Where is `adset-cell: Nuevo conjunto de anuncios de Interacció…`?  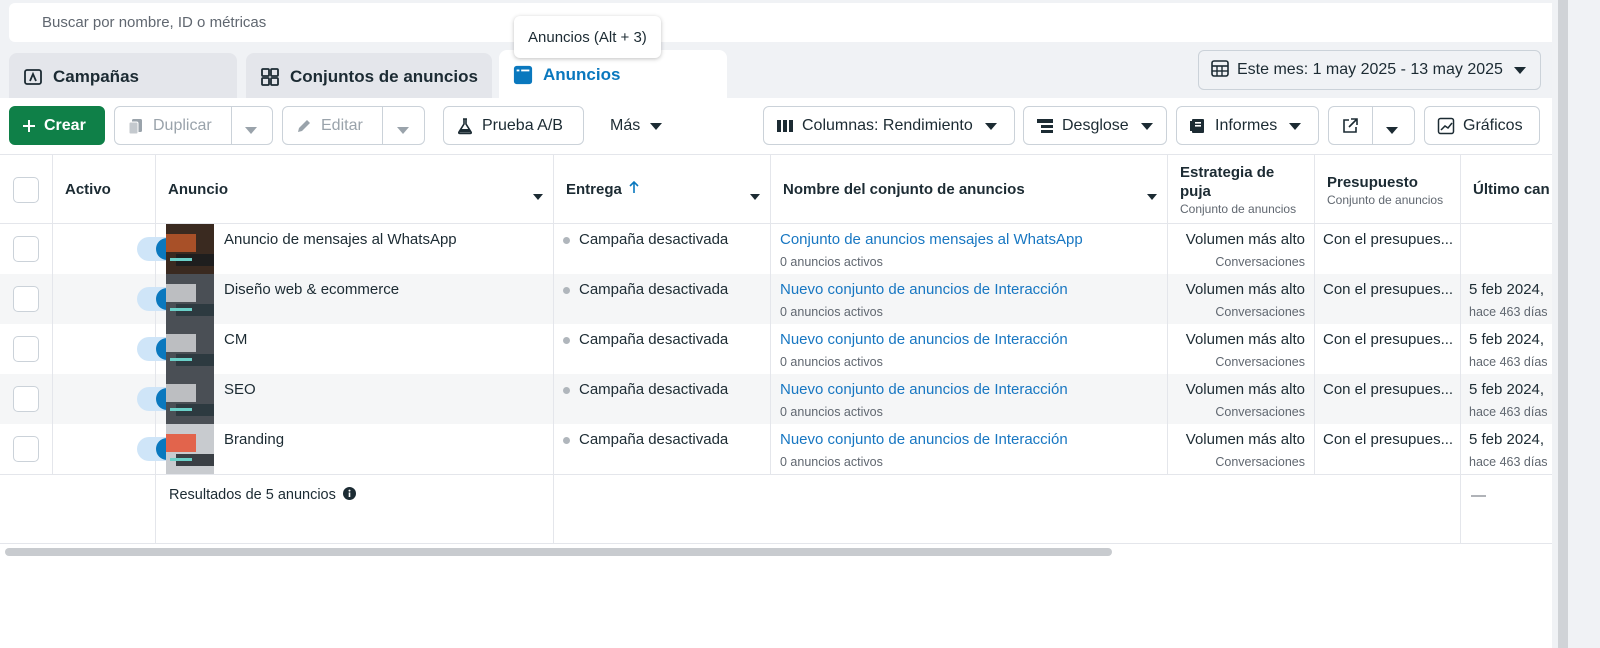
adset-cell: Nuevo conjunto de anuncios de Interacció… is located at coordinates (969, 449).